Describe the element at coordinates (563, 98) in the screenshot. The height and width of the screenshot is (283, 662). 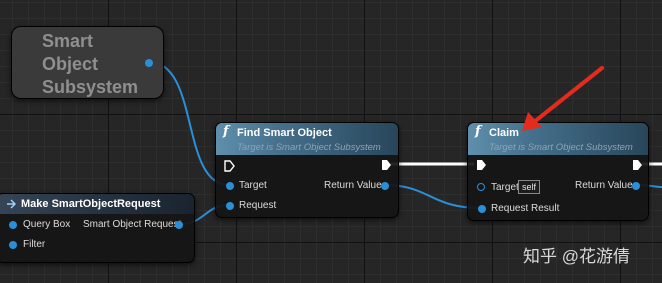
I see `red-arrow-annotation` at that location.